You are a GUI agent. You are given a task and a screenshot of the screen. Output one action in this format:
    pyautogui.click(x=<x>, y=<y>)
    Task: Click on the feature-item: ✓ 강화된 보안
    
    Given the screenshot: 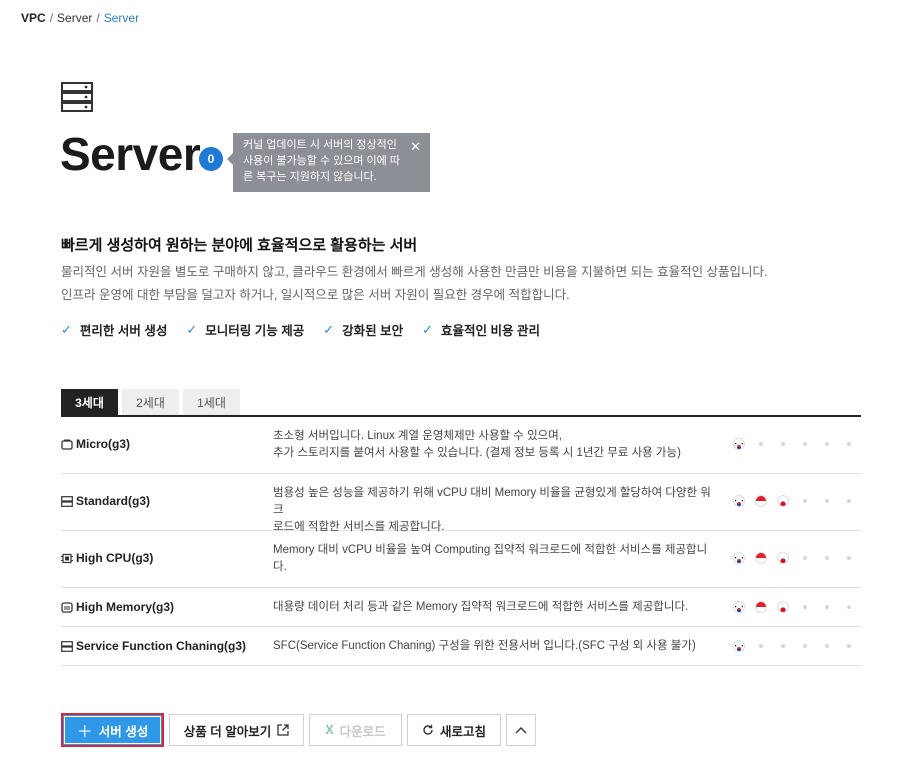 What is the action you would take?
    pyautogui.click(x=363, y=329)
    